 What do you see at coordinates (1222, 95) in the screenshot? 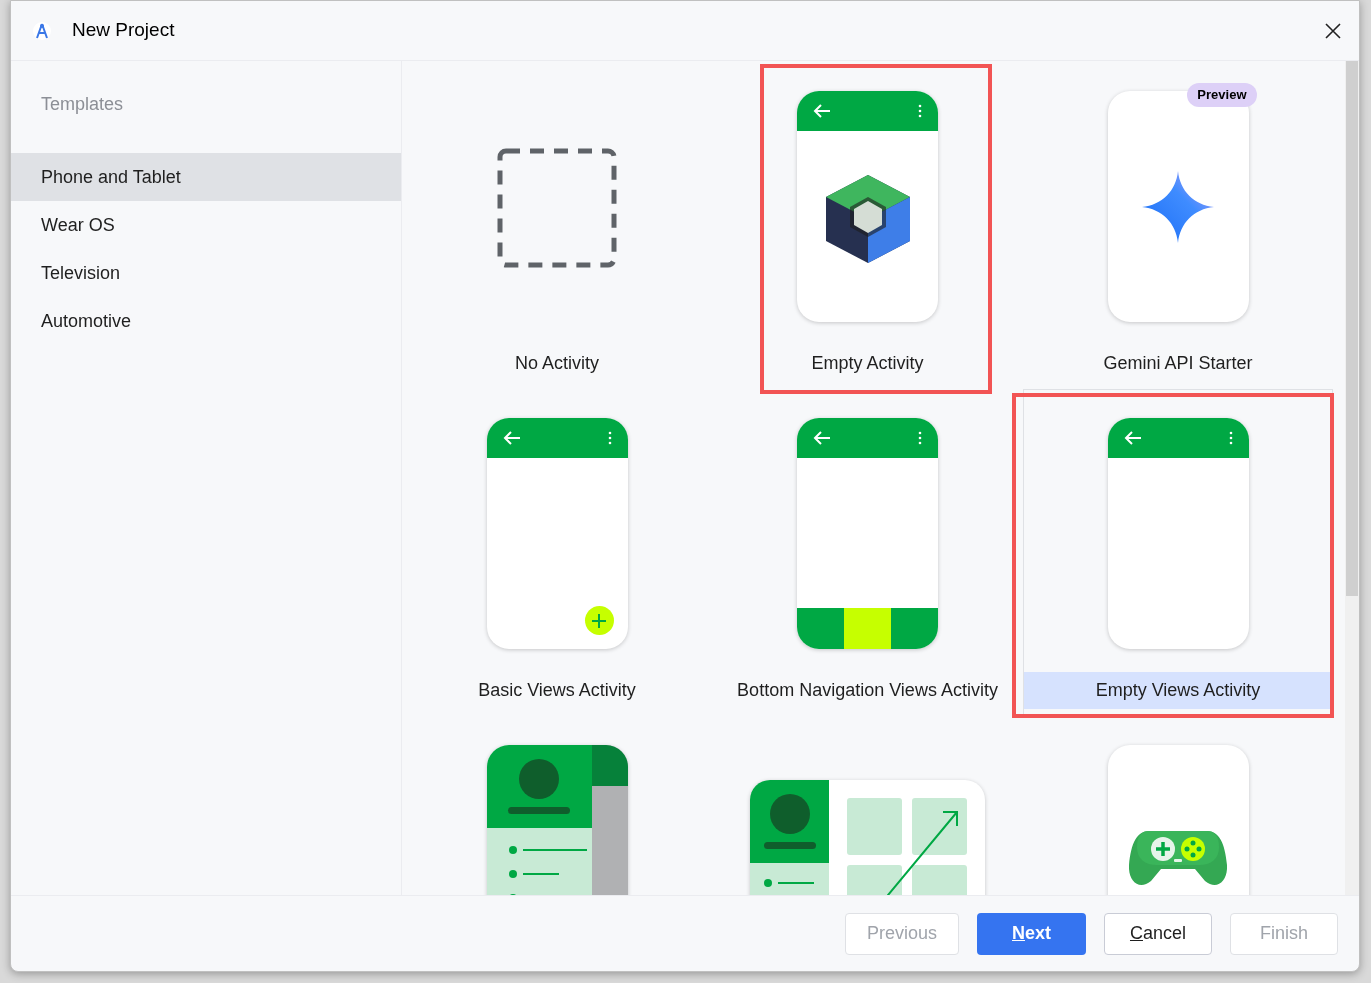
I see `preview-badge: Preview` at bounding box center [1222, 95].